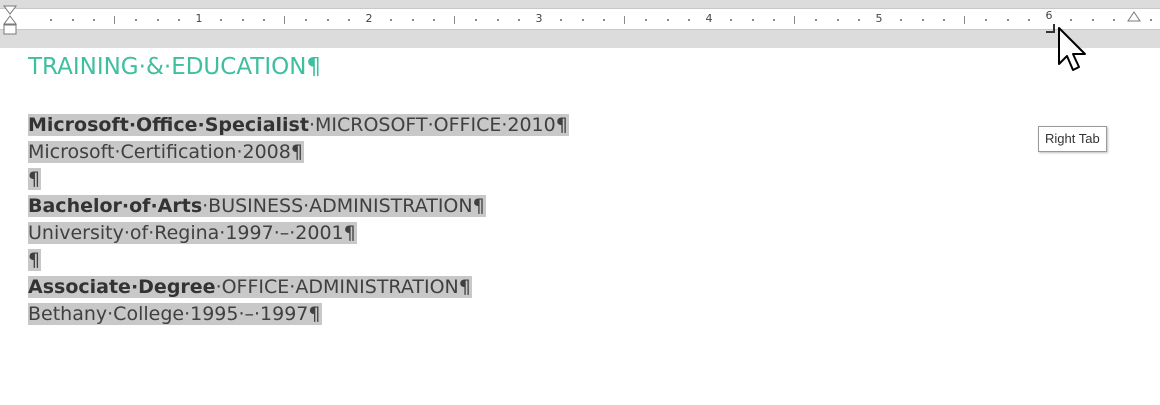  Describe the element at coordinates (588, 67) in the screenshot. I see `document-body: TRAINING·&·EDUCATION¶` at that location.